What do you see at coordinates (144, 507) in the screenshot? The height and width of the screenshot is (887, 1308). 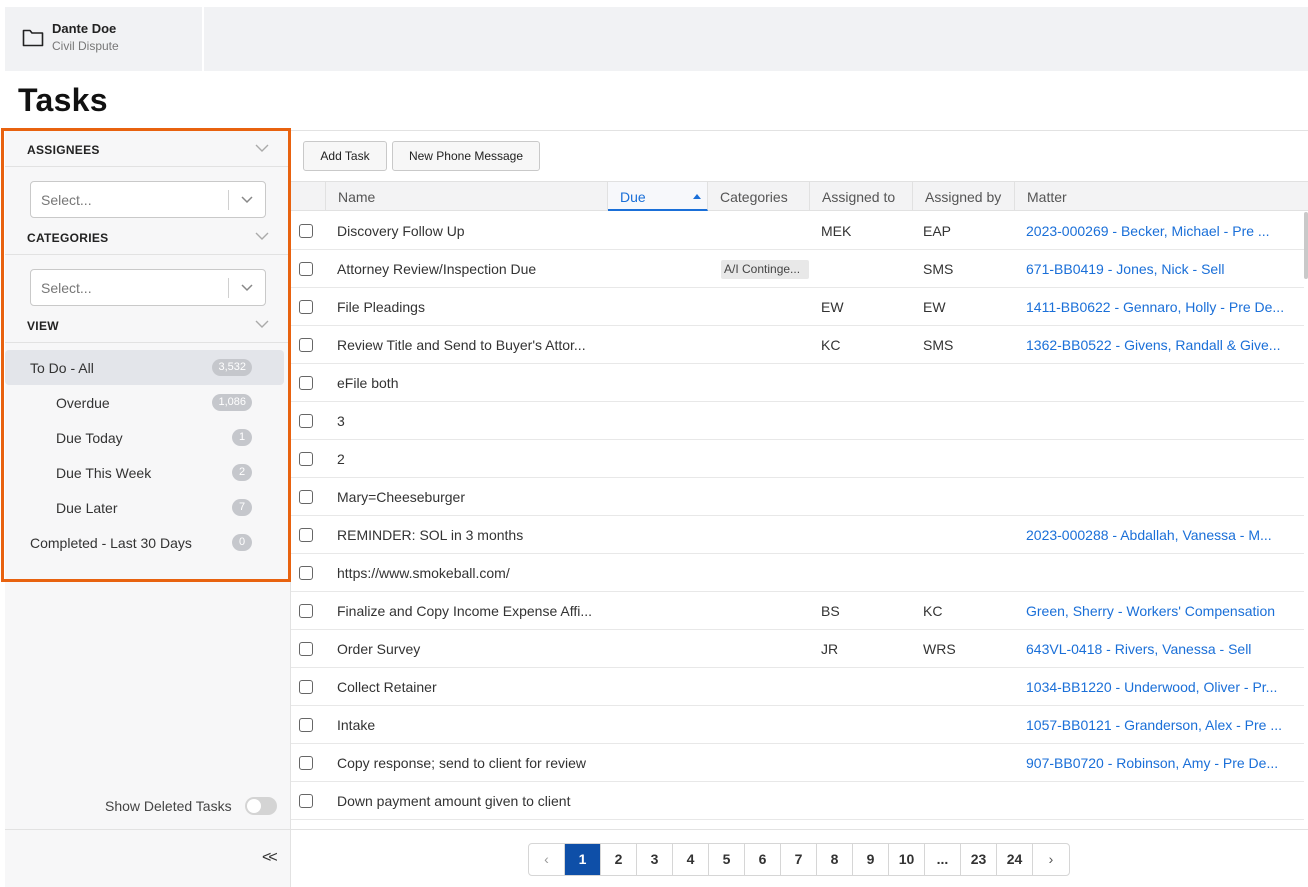 I see `view-item-due-later: Due Later 7` at bounding box center [144, 507].